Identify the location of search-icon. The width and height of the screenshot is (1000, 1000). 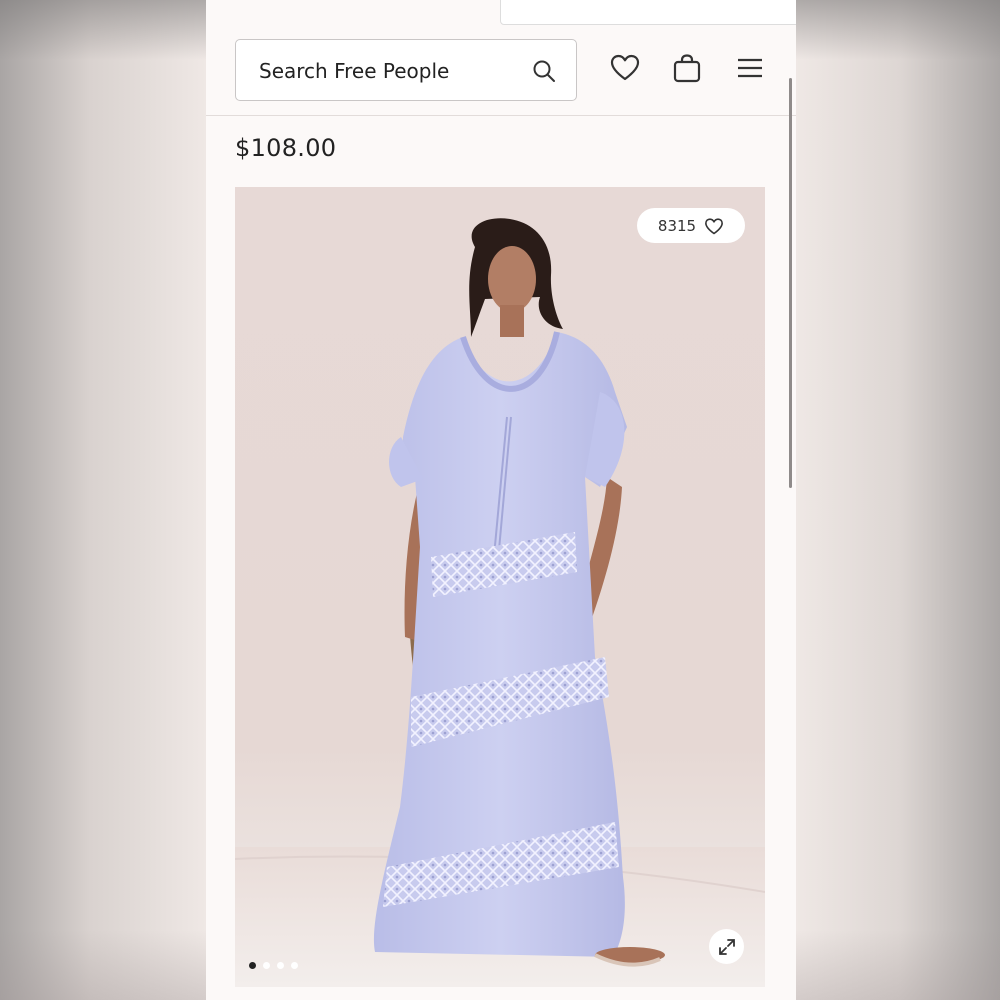
(544, 71).